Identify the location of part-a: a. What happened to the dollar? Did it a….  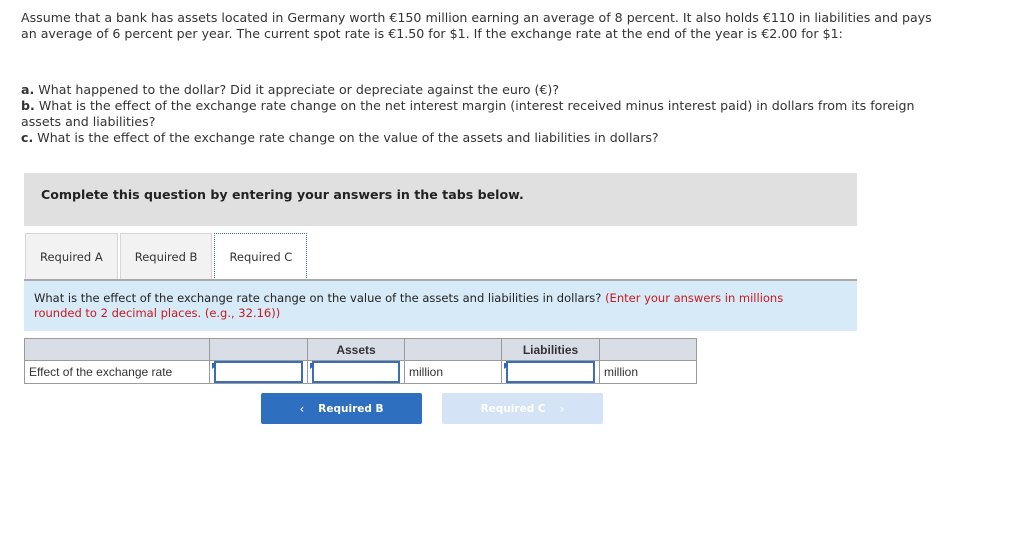
(486, 90).